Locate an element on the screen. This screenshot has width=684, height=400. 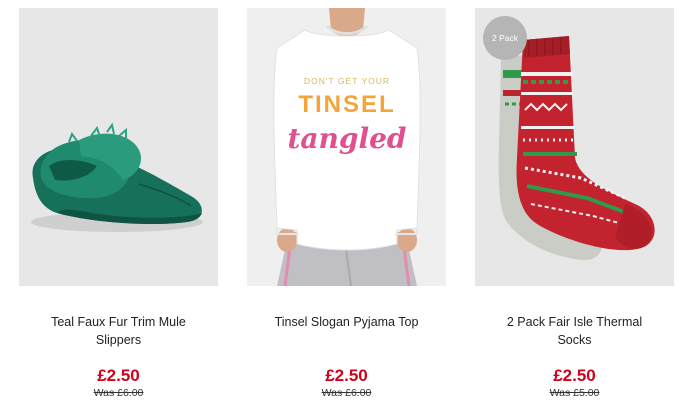
print-line-1: DON'T GET YOUR is located at coordinates (347, 81).